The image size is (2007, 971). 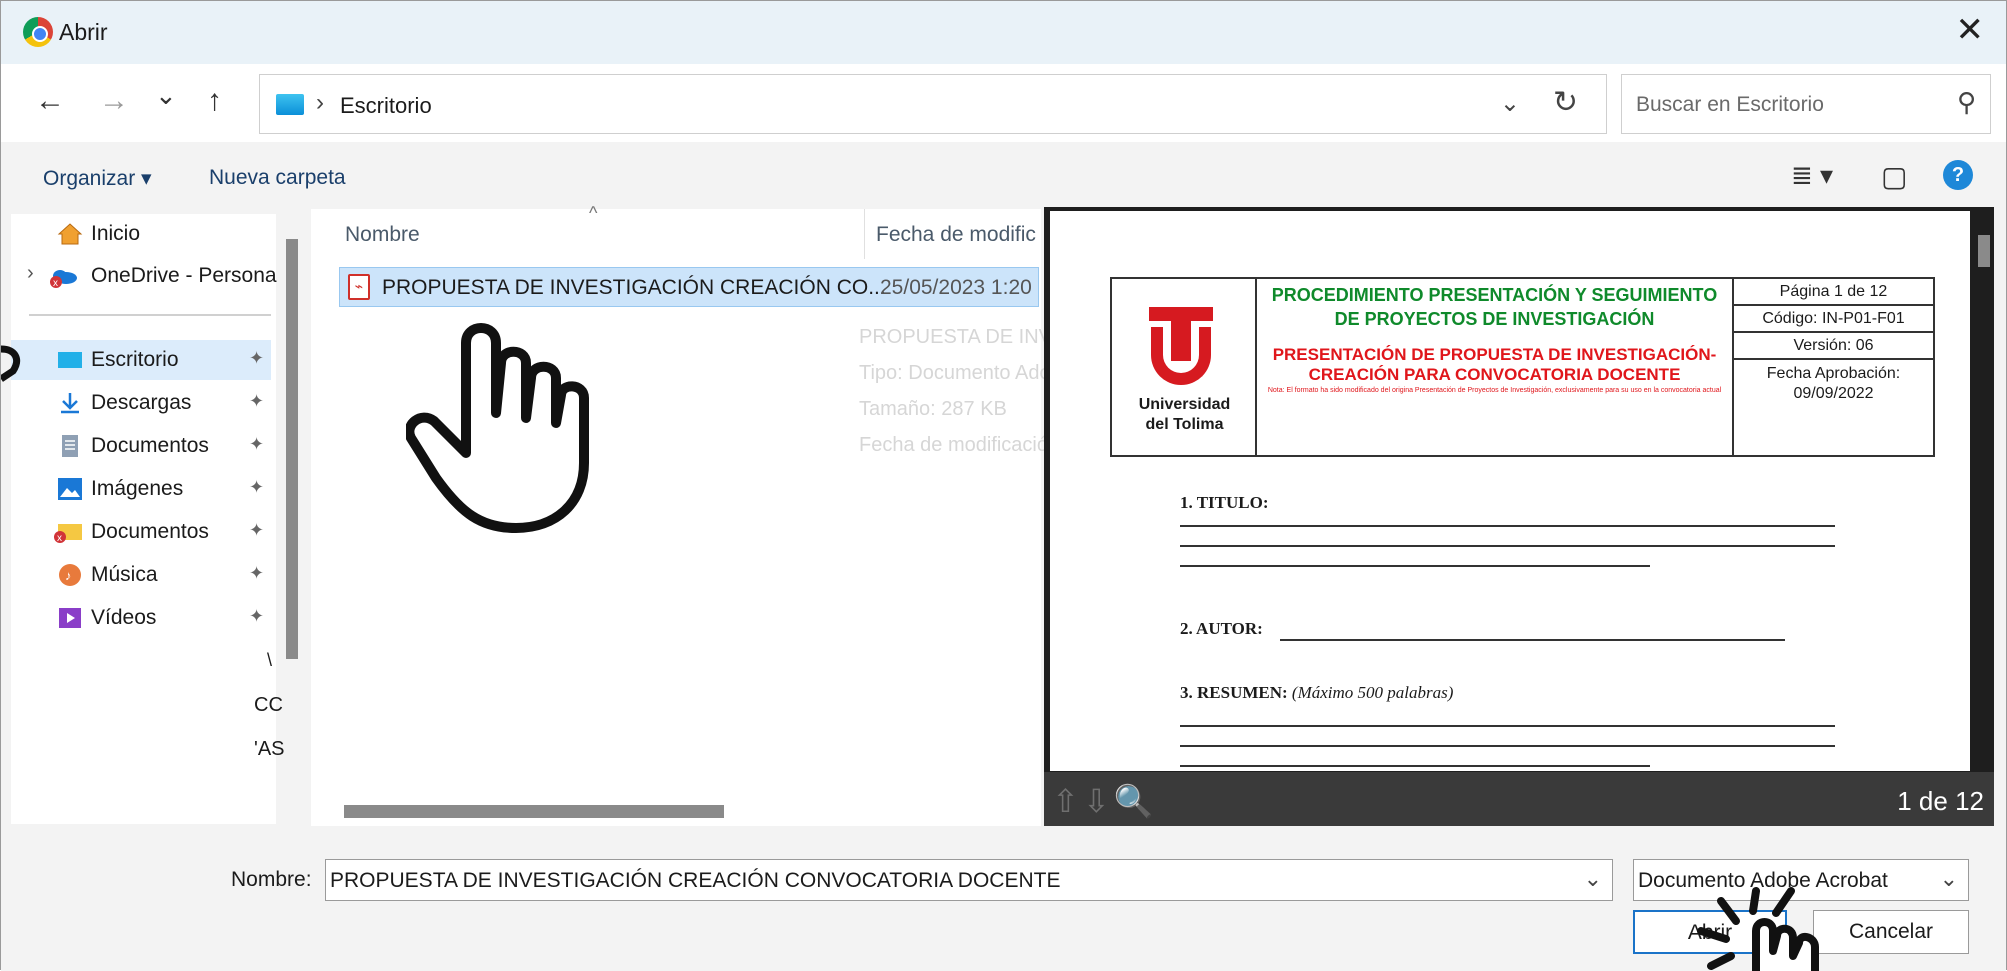 What do you see at coordinates (214, 101) in the screenshot?
I see `up-arrow-icon: ↑` at bounding box center [214, 101].